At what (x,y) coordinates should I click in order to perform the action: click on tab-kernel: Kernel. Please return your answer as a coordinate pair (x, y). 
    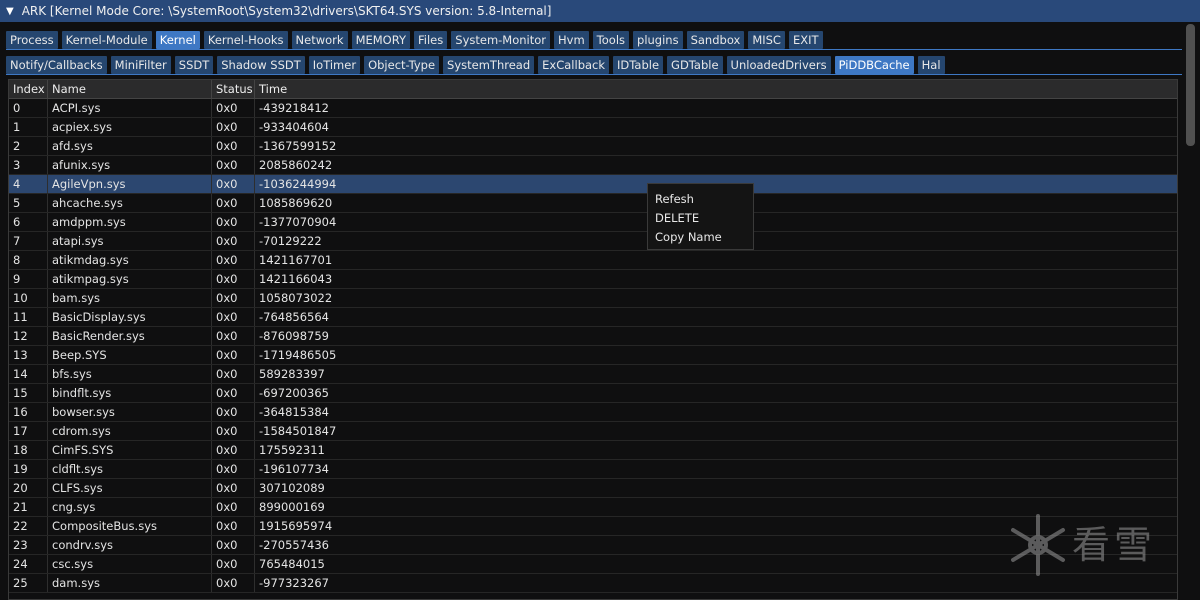
    Looking at the image, I should click on (177, 40).